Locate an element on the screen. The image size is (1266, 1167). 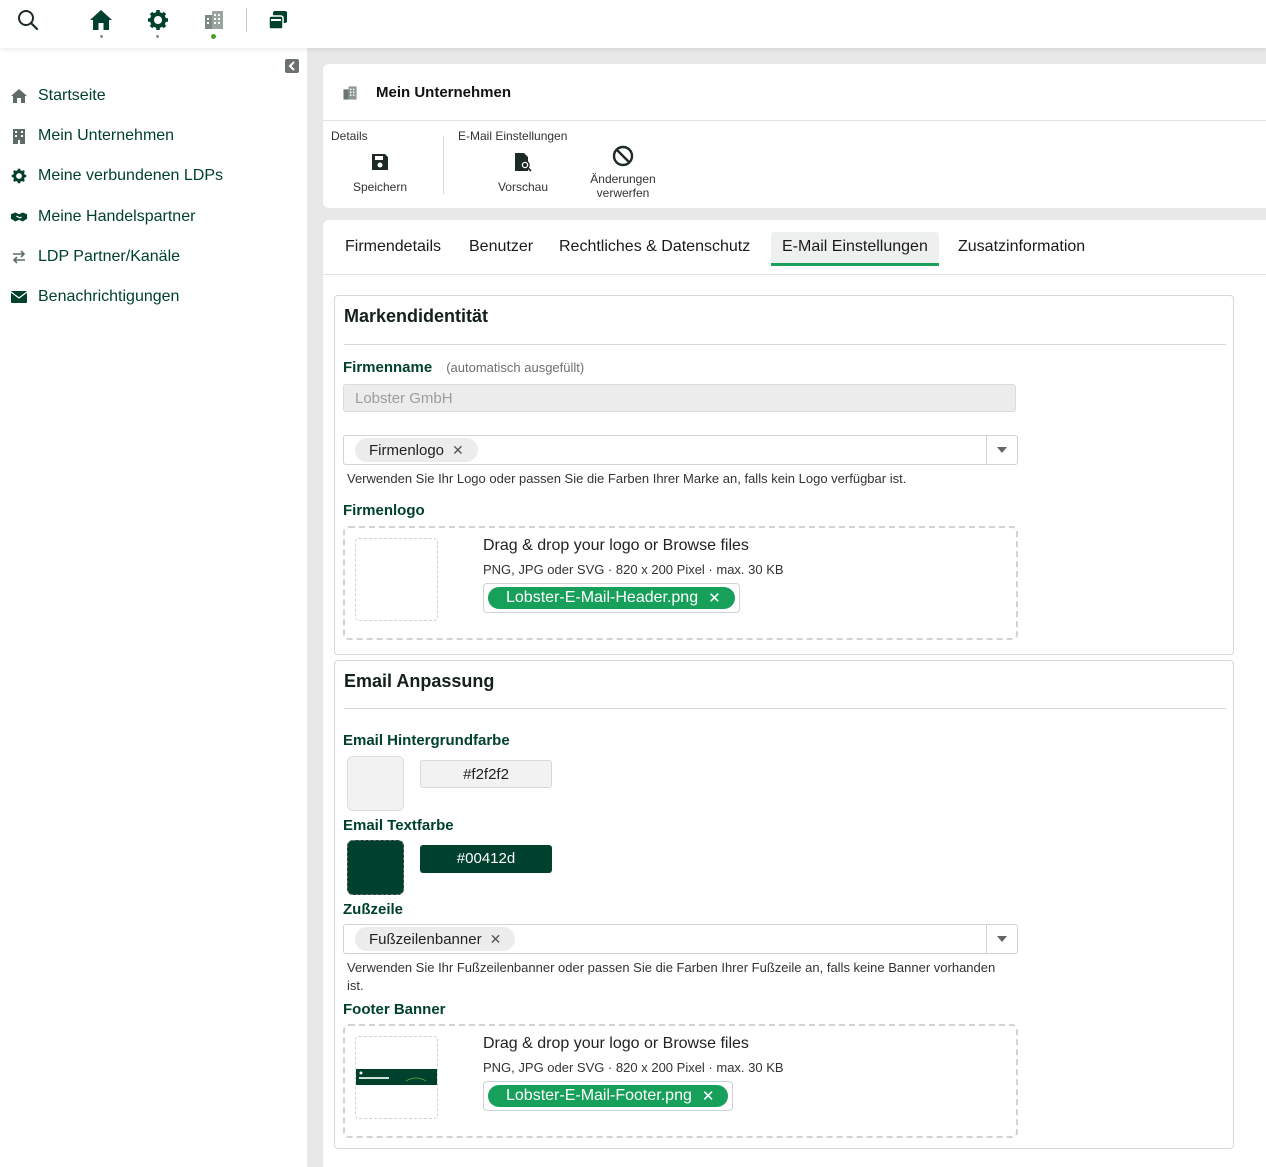
top-bar is located at coordinates (633, 24).